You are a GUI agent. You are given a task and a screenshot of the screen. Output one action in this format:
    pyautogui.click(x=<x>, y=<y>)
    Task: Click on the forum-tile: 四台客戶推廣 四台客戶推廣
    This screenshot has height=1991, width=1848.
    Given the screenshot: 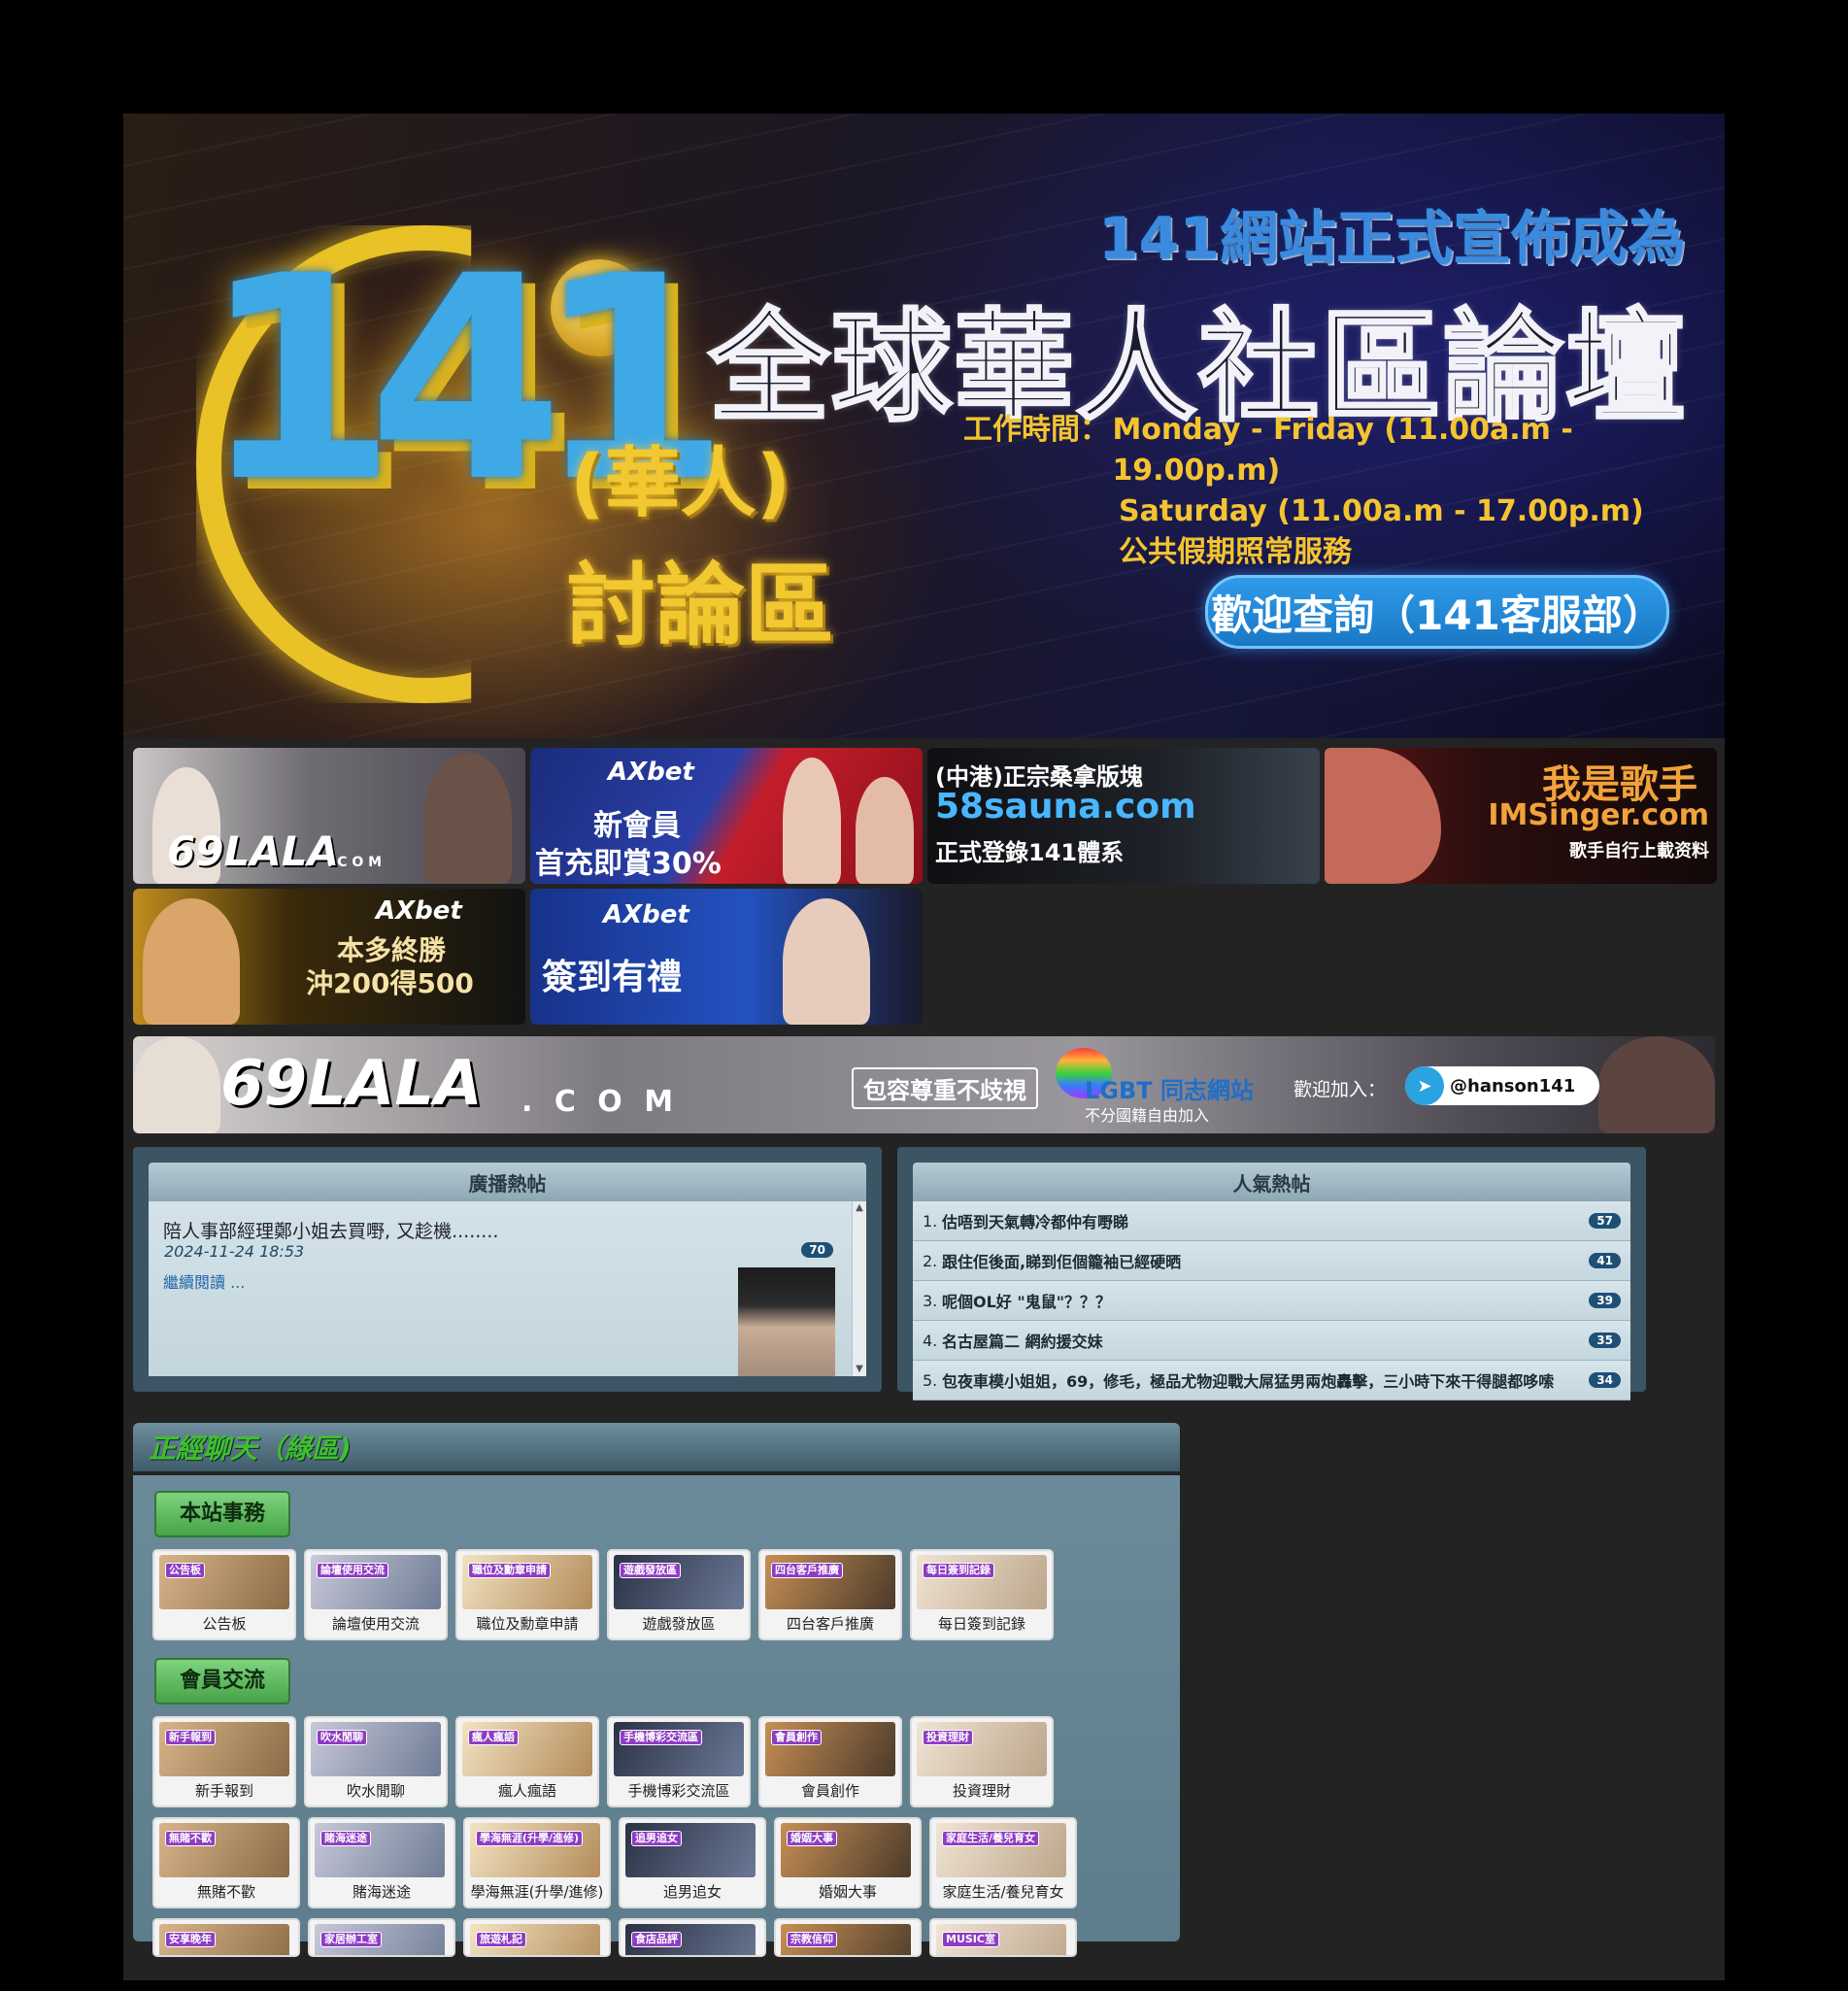 What is the action you would take?
    pyautogui.click(x=830, y=1594)
    